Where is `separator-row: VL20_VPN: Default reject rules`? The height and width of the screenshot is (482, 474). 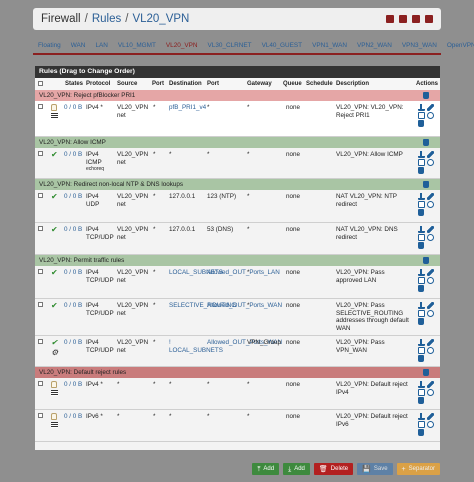 separator-row: VL20_VPN: Default reject rules is located at coordinates (237, 372).